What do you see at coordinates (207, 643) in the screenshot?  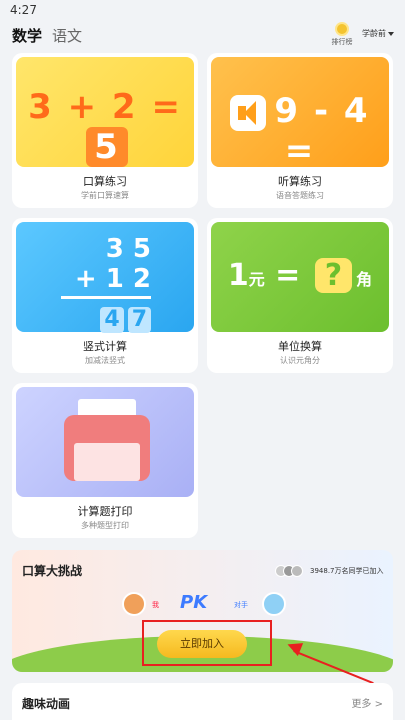 I see `highlight-box` at bounding box center [207, 643].